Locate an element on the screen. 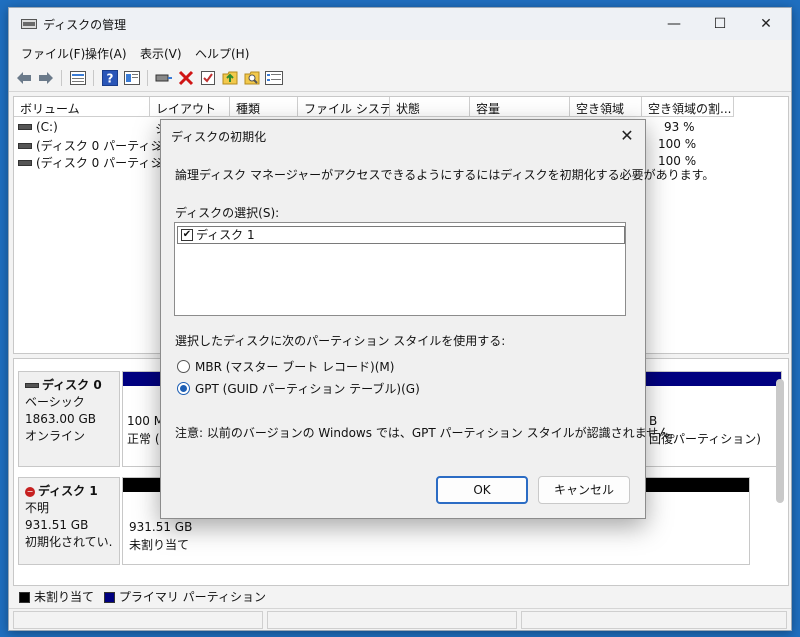  select-disk-label: ディスクの選択(S): is located at coordinates (227, 213).